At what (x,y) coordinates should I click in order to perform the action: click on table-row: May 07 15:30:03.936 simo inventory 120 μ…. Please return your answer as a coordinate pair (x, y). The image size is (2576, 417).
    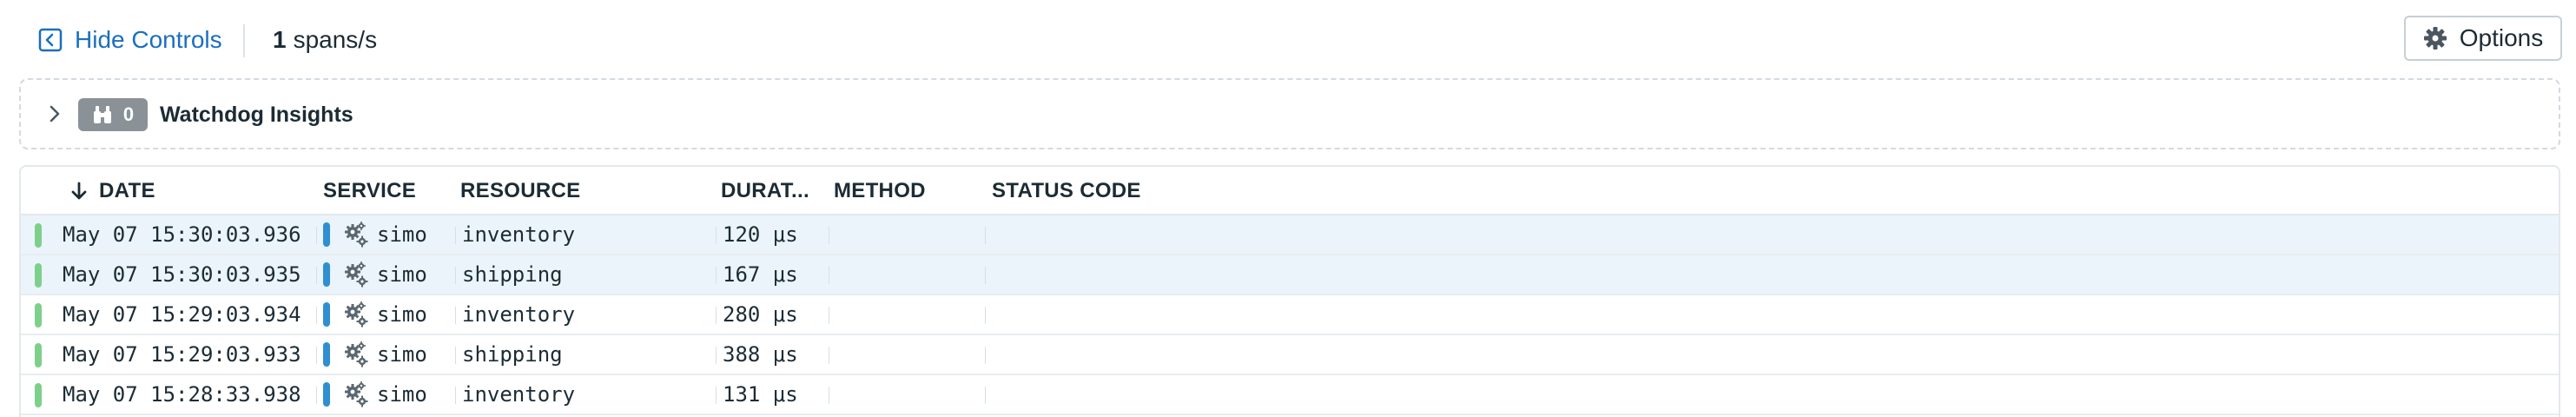
    Looking at the image, I should click on (1290, 235).